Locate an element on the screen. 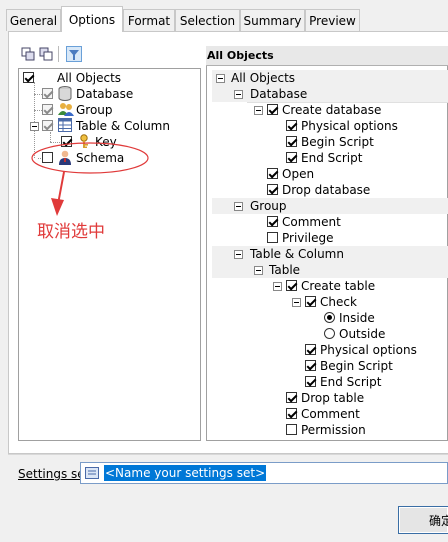  tree-item-table-column: Table & Column is located at coordinates (123, 126).